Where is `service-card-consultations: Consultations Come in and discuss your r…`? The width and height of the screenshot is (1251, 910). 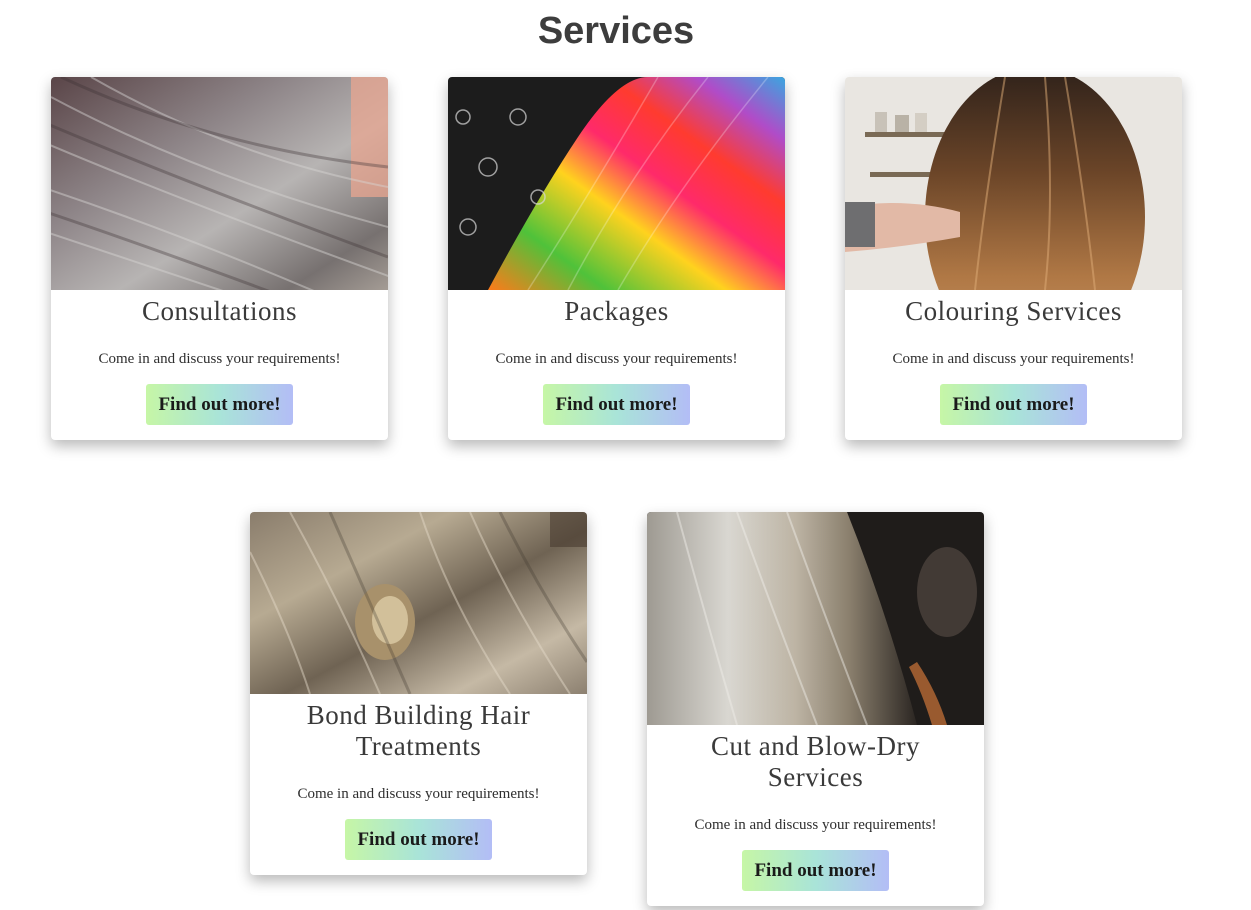 service-card-consultations: Consultations Come in and discuss your r… is located at coordinates (219, 258).